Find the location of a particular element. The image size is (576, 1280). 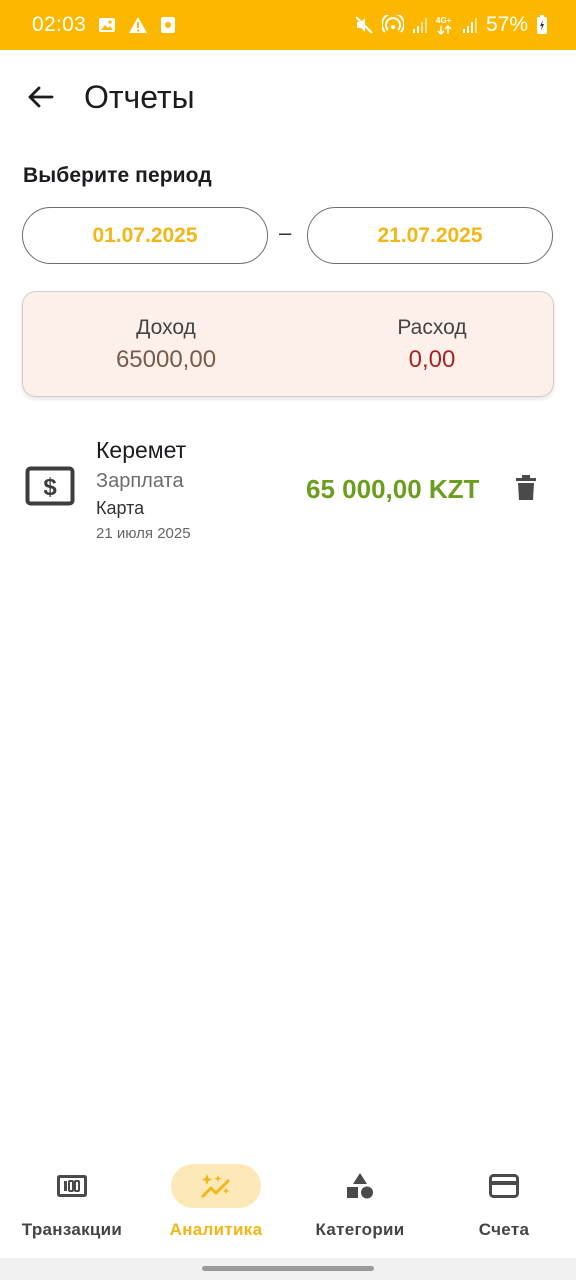

status-notification-icons is located at coordinates (137, 25).